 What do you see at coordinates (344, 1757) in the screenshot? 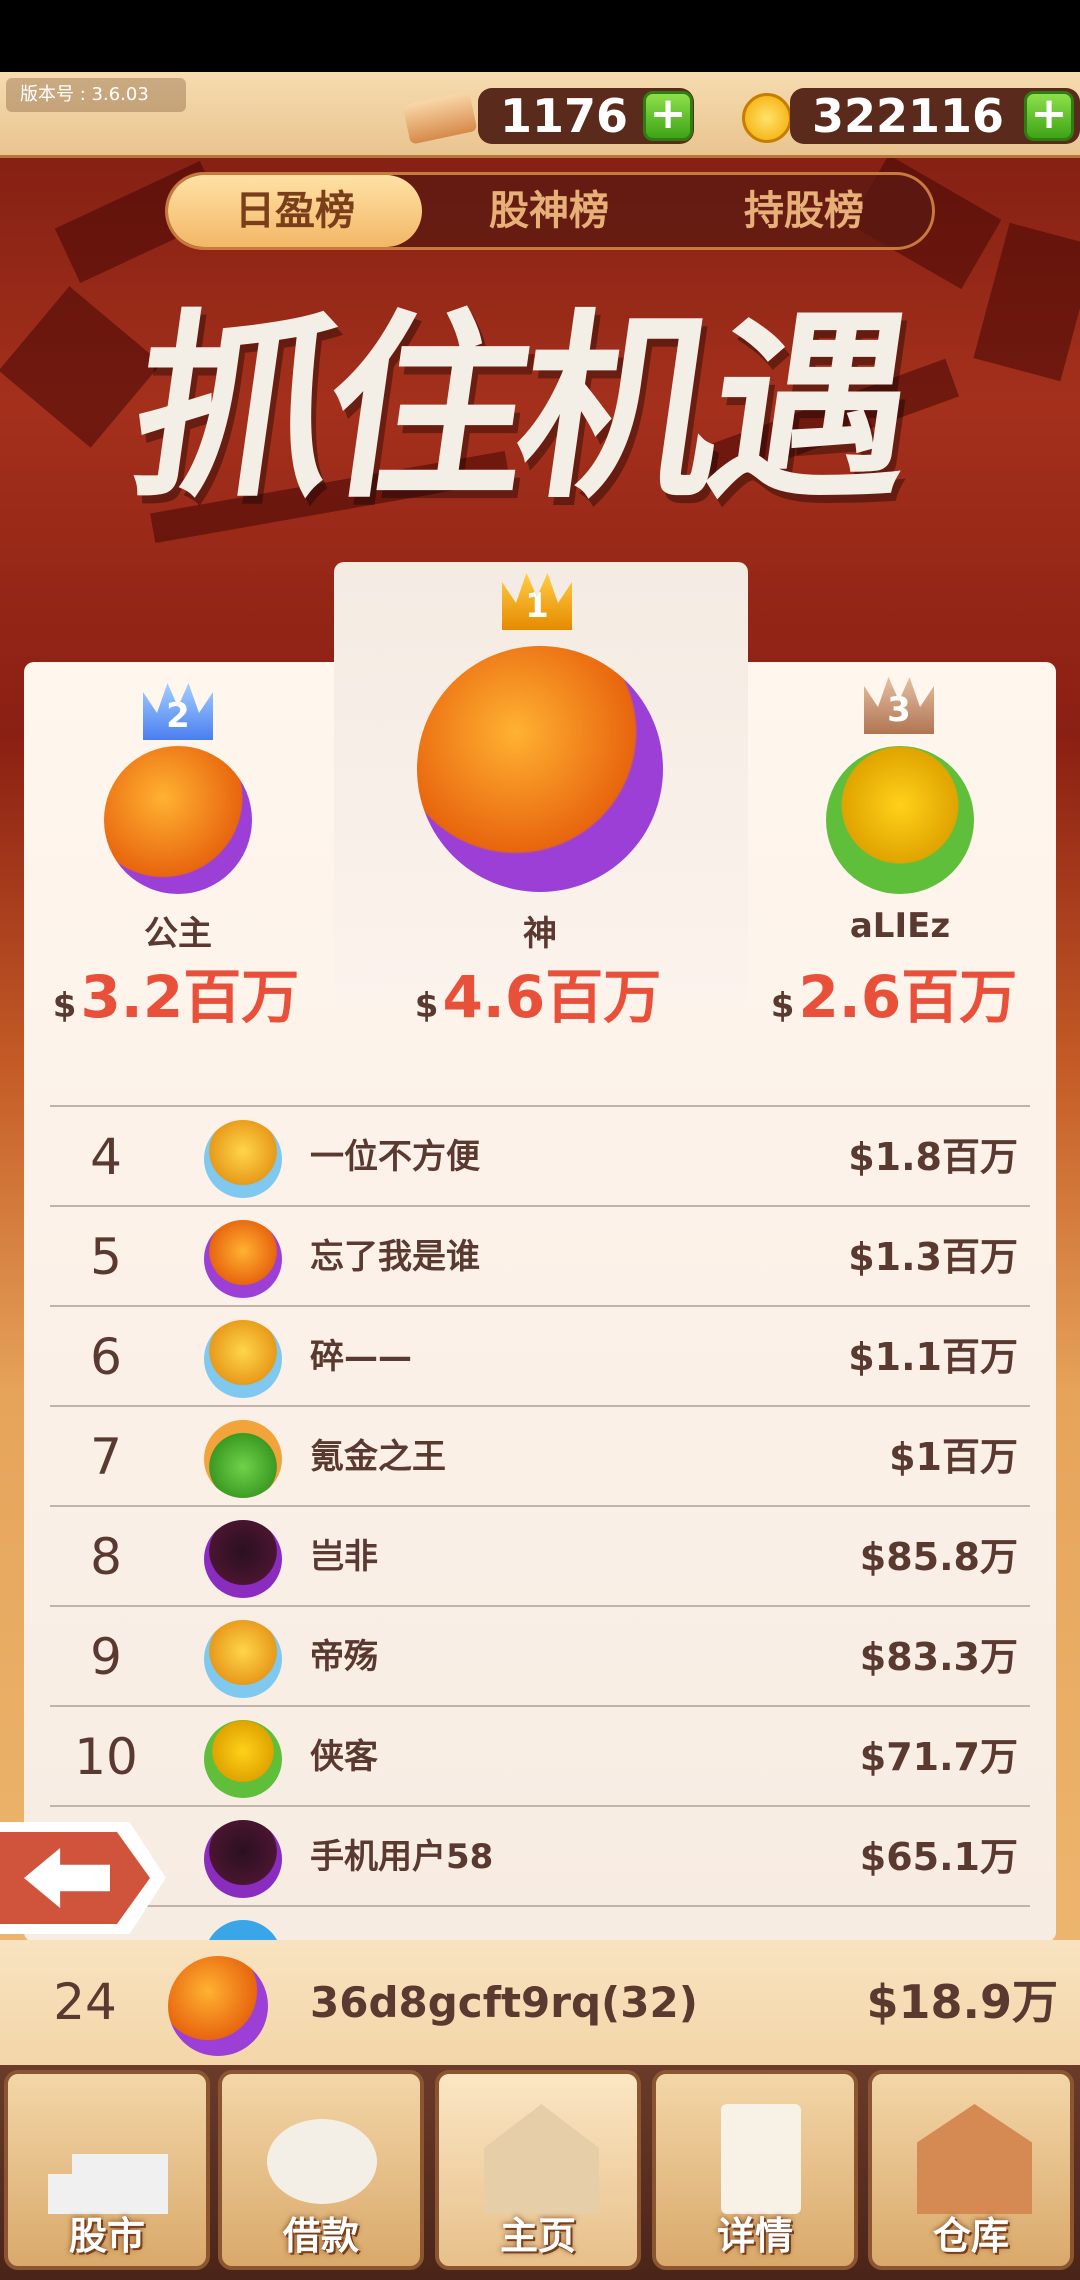
I see `player-name: 侠客` at bounding box center [344, 1757].